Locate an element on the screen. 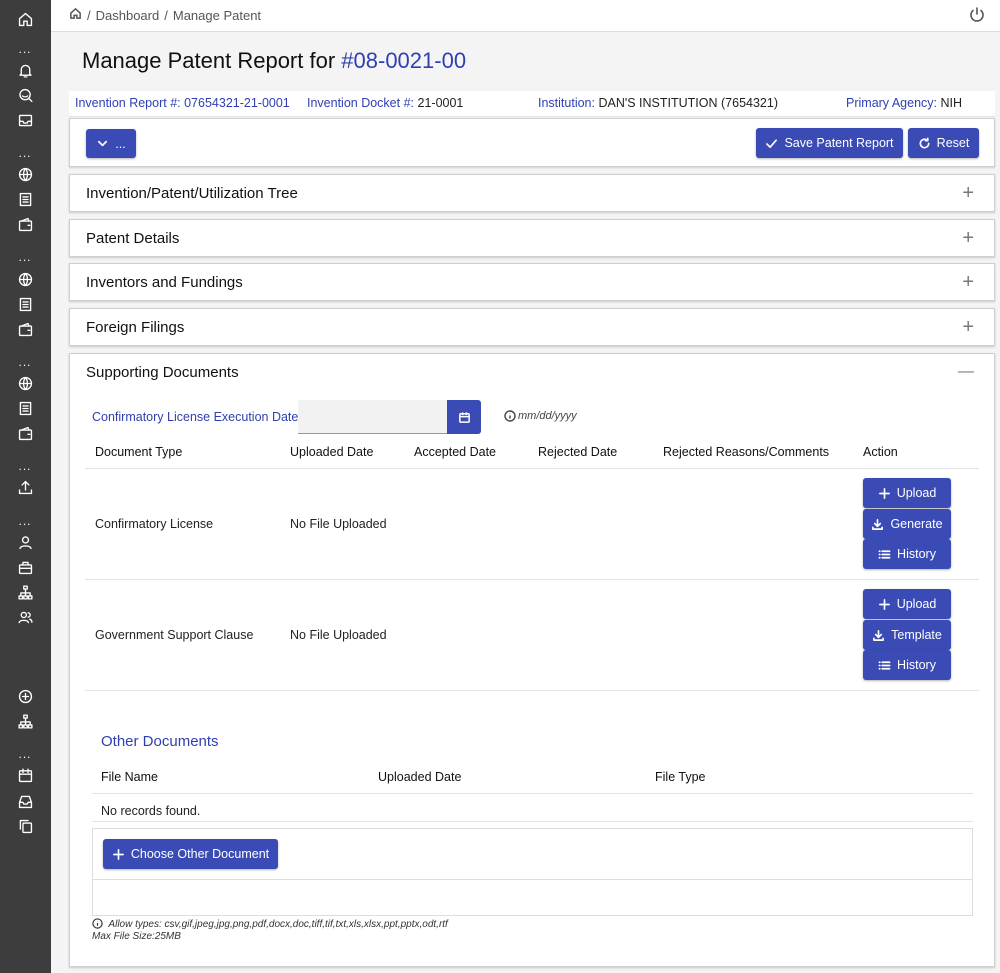  invention-report-value: 07654321-21-0001 is located at coordinates (237, 103).